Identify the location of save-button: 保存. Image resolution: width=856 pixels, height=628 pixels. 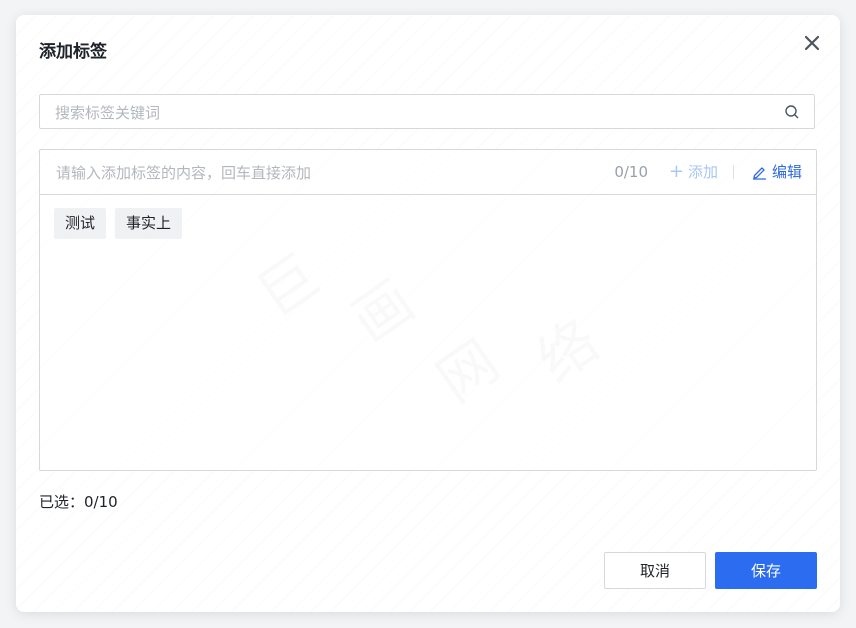
(766, 570).